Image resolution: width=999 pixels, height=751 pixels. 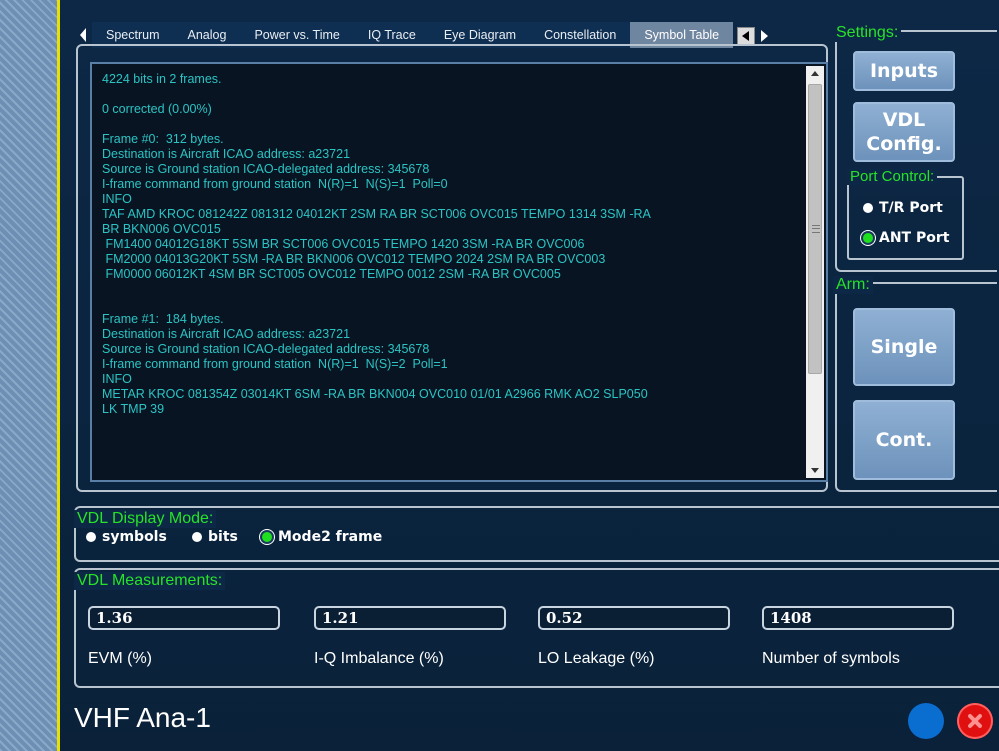 What do you see at coordinates (815, 470) in the screenshot?
I see `scroll-down-arrow-icon` at bounding box center [815, 470].